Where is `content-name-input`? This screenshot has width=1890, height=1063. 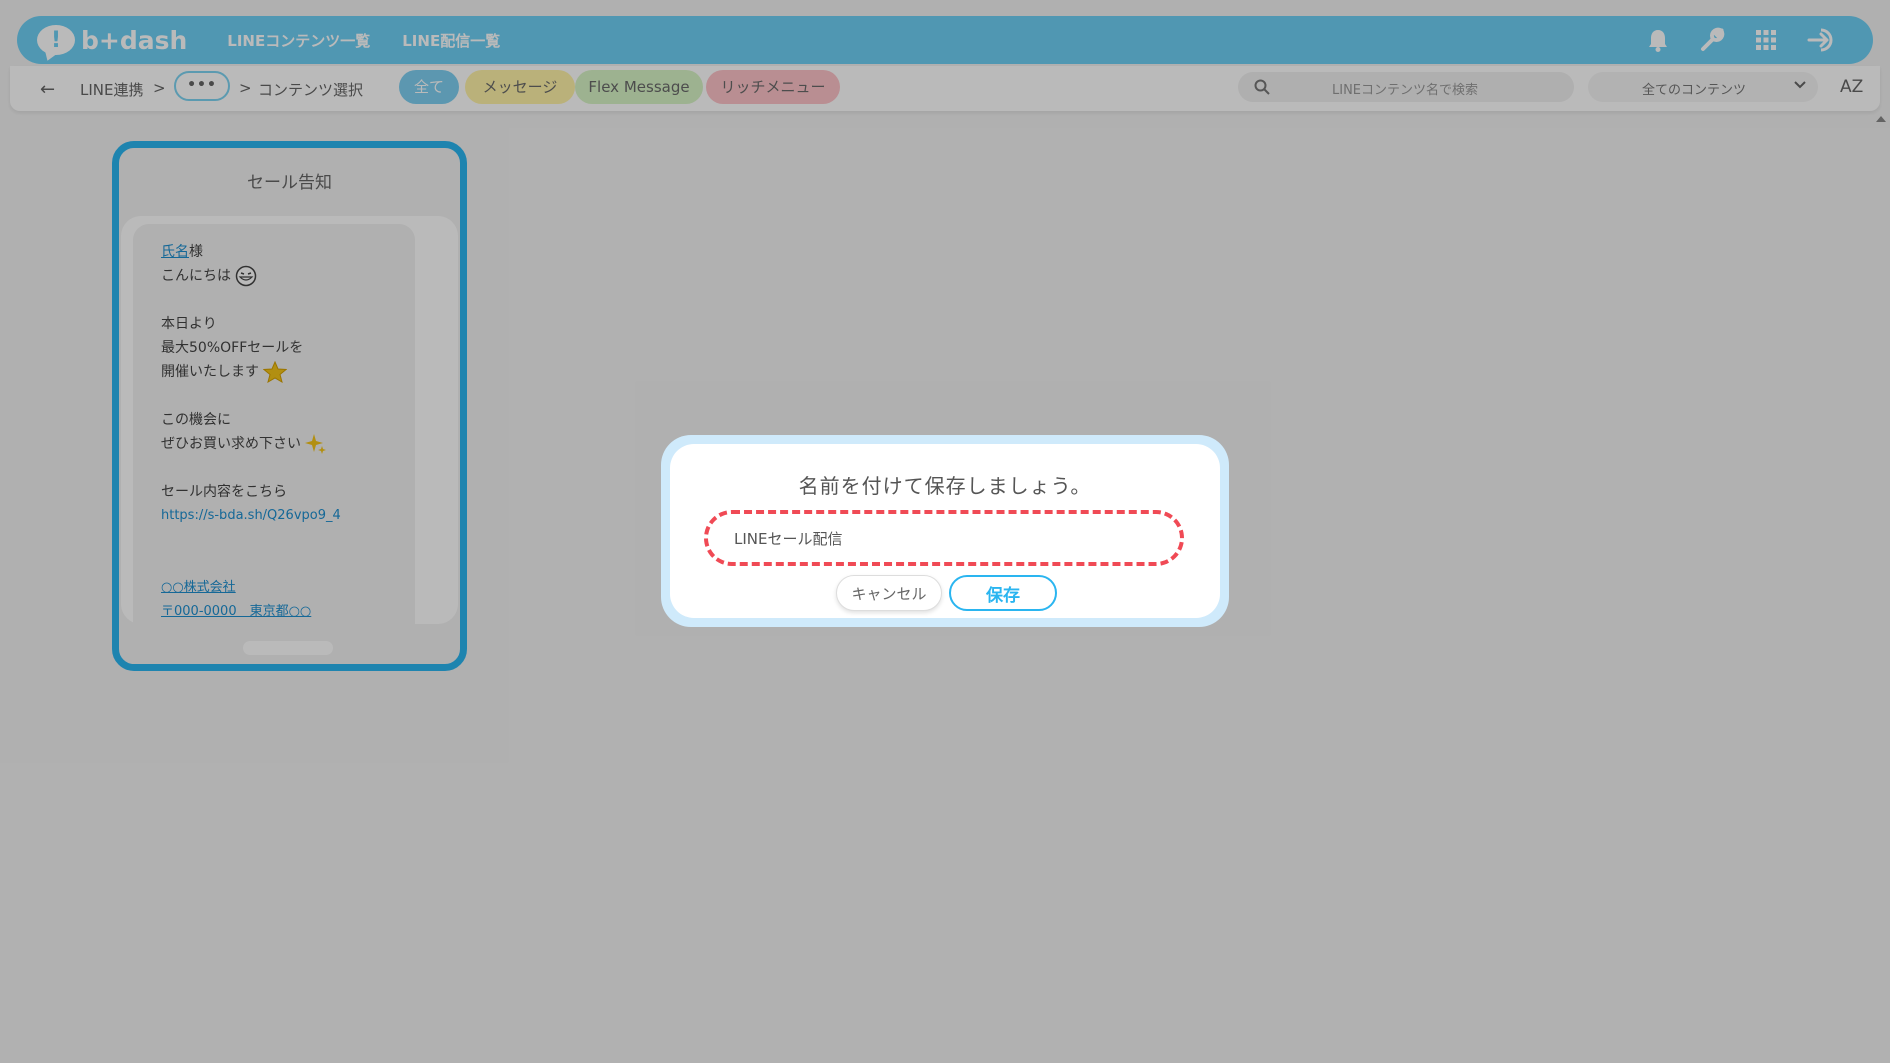 content-name-input is located at coordinates (944, 538).